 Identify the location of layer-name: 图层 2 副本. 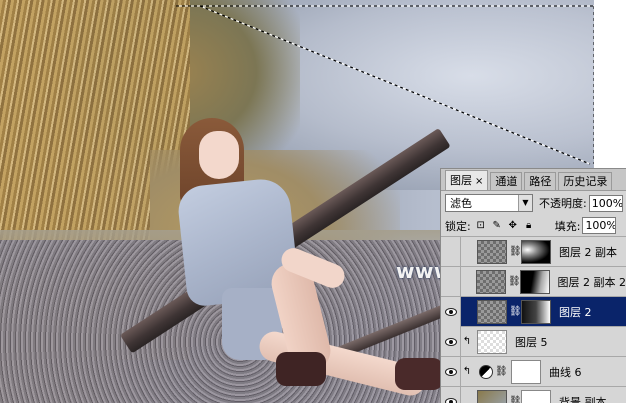
(588, 252).